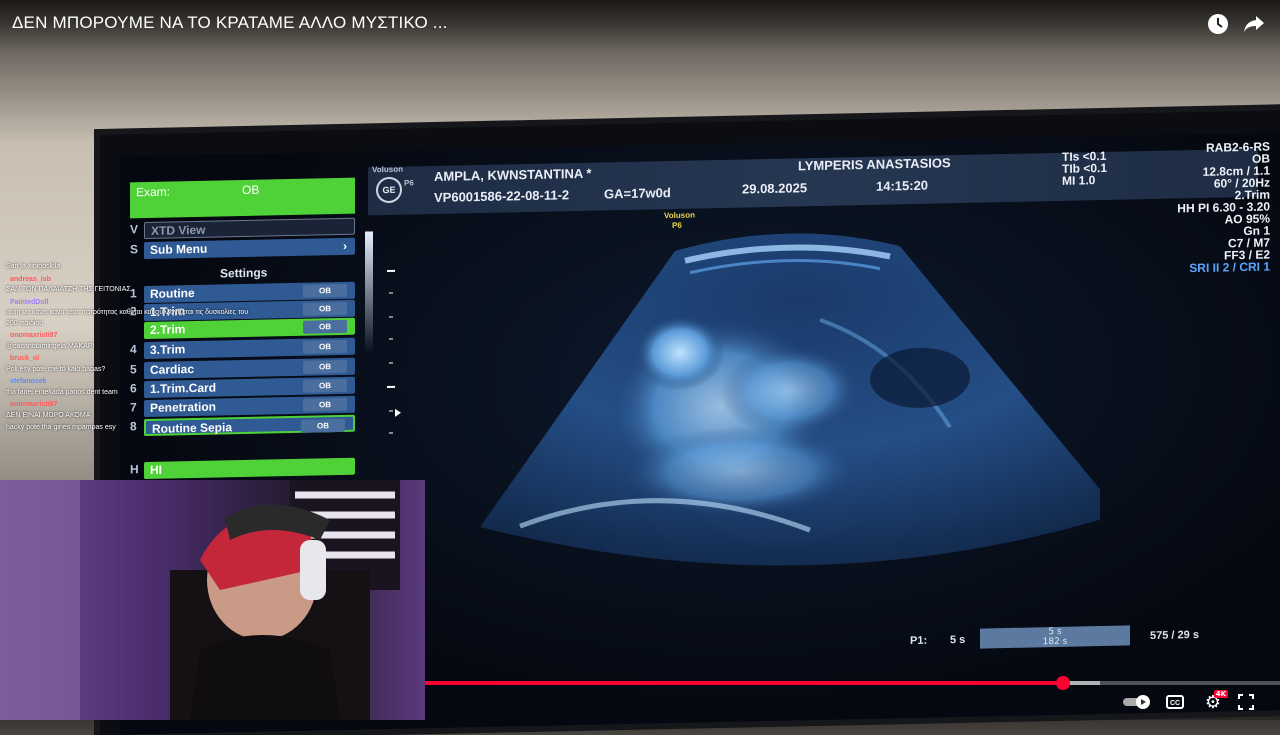 The height and width of the screenshot is (735, 1280). I want to click on progress-played, so click(744, 683).